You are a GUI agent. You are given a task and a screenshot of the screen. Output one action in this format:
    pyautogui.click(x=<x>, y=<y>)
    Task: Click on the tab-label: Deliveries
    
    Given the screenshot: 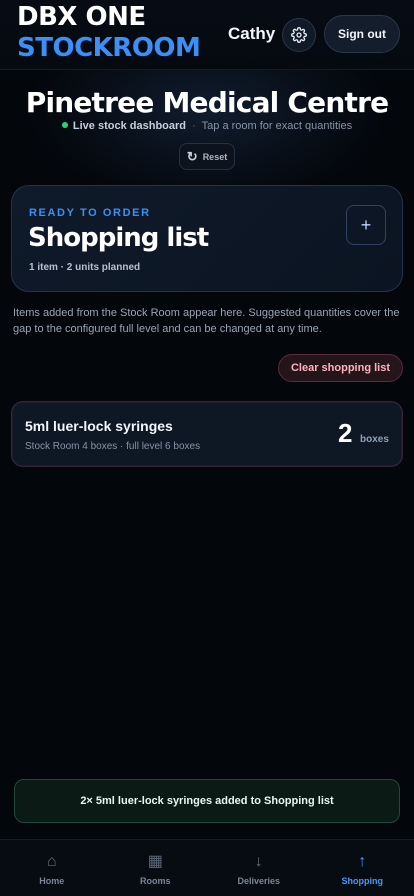 What is the action you would take?
    pyautogui.click(x=259, y=881)
    